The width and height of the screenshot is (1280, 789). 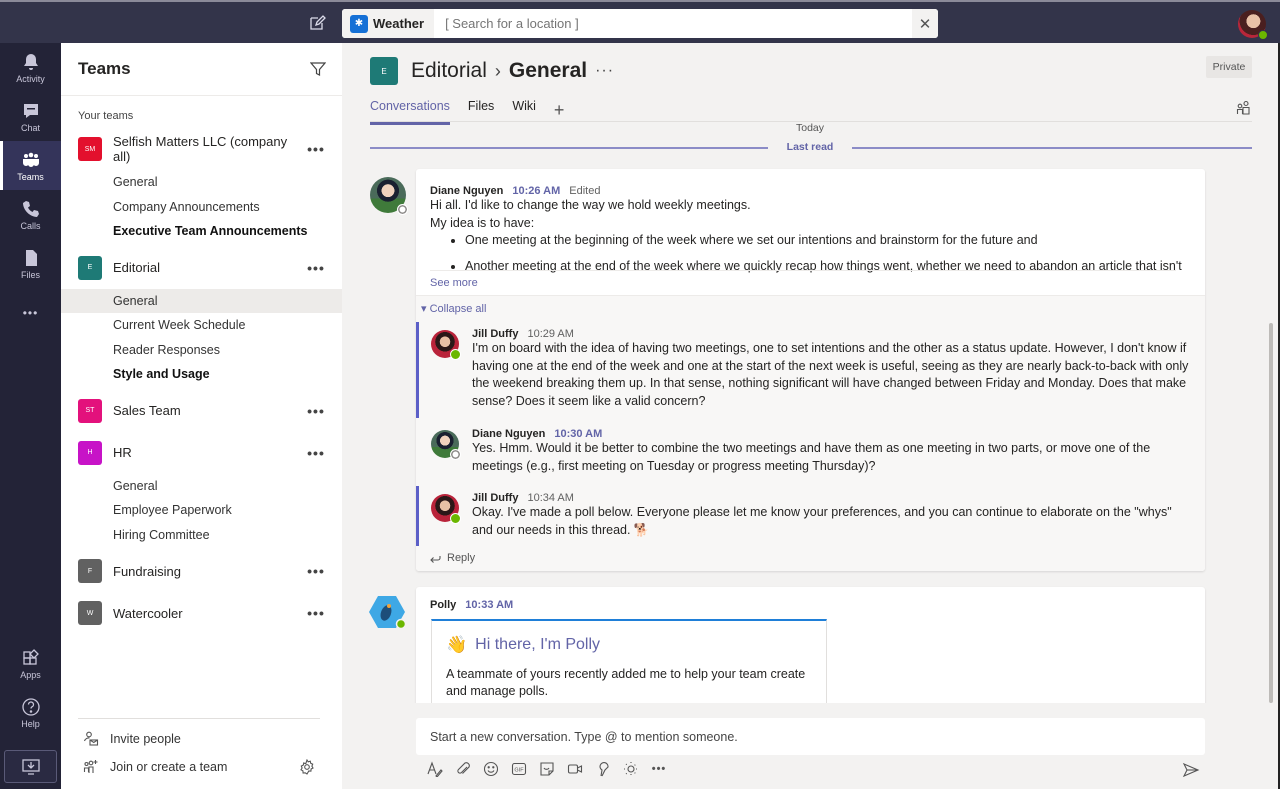 What do you see at coordinates (201, 374) in the screenshot?
I see `channel-item: Style and Usage` at bounding box center [201, 374].